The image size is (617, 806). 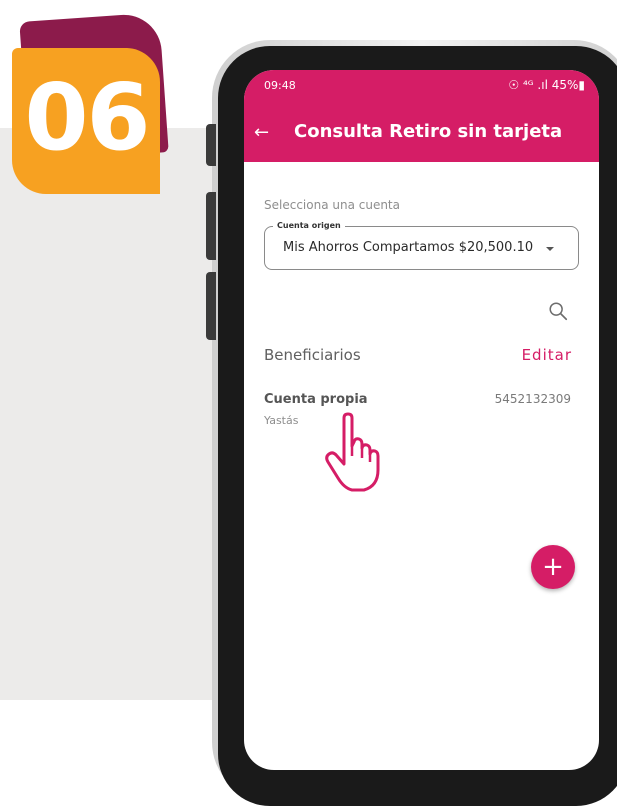 What do you see at coordinates (332, 205) in the screenshot?
I see `account-select-label: Selecciona una cuenta` at bounding box center [332, 205].